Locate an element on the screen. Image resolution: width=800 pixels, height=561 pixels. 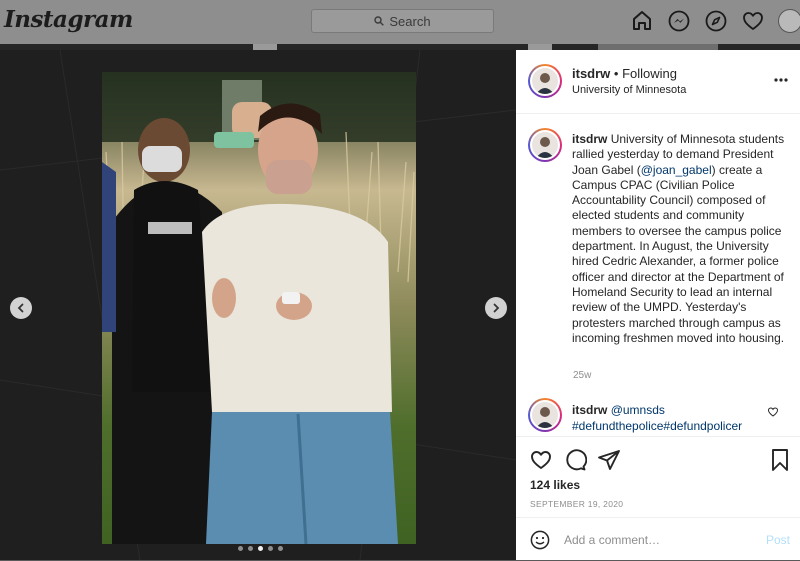
messenger-icon is located at coordinates (679, 21).